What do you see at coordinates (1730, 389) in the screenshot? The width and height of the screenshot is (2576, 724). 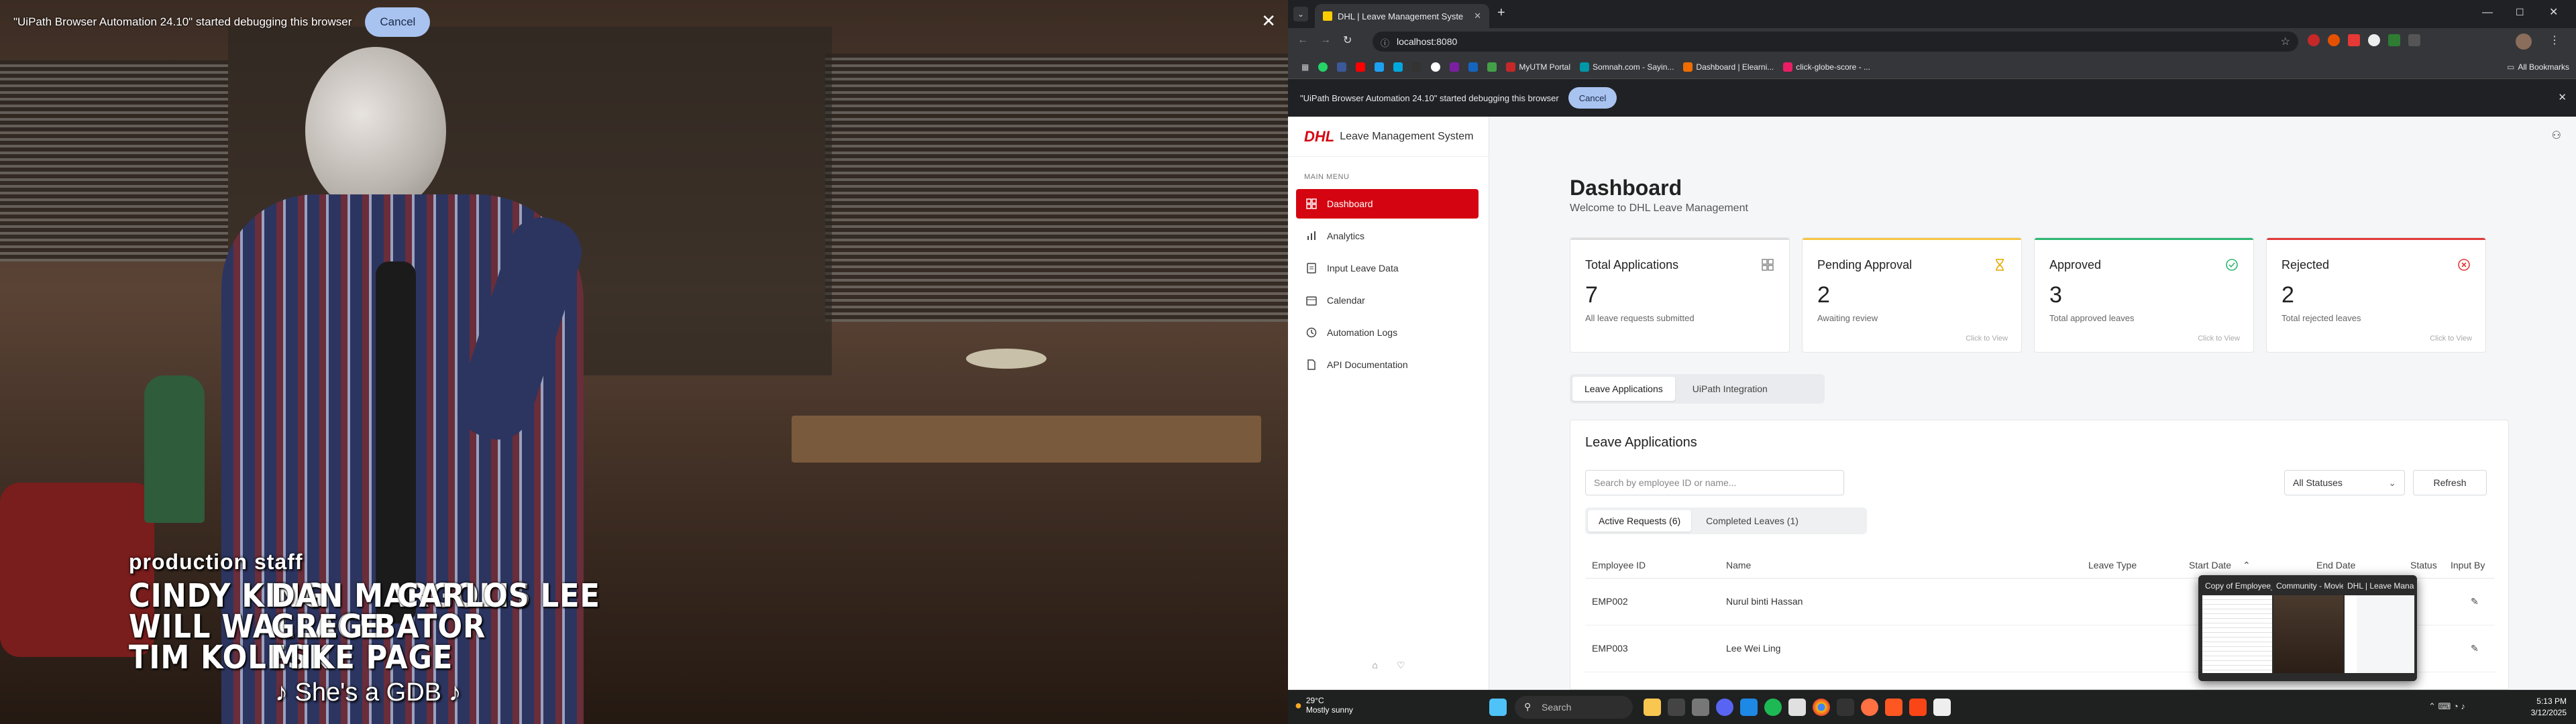 I see `tab-uipath-integration: UiPath Integration` at bounding box center [1730, 389].